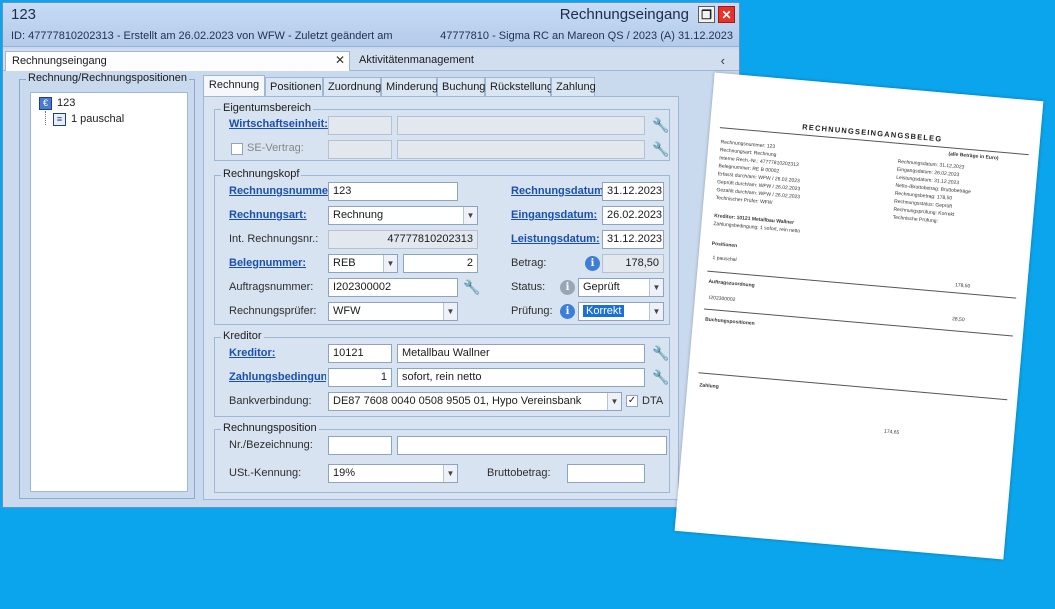 The height and width of the screenshot is (609, 1055). Describe the element at coordinates (653, 401) in the screenshot. I see `dta-label: DTA` at that location.